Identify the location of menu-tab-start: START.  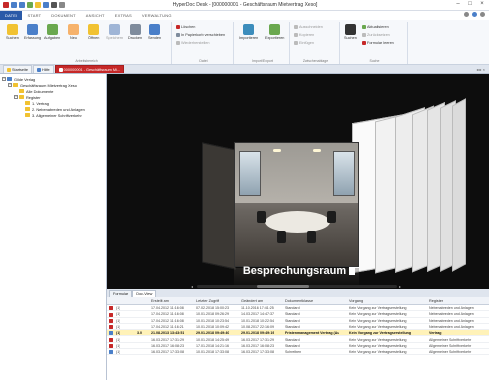
(34, 15).